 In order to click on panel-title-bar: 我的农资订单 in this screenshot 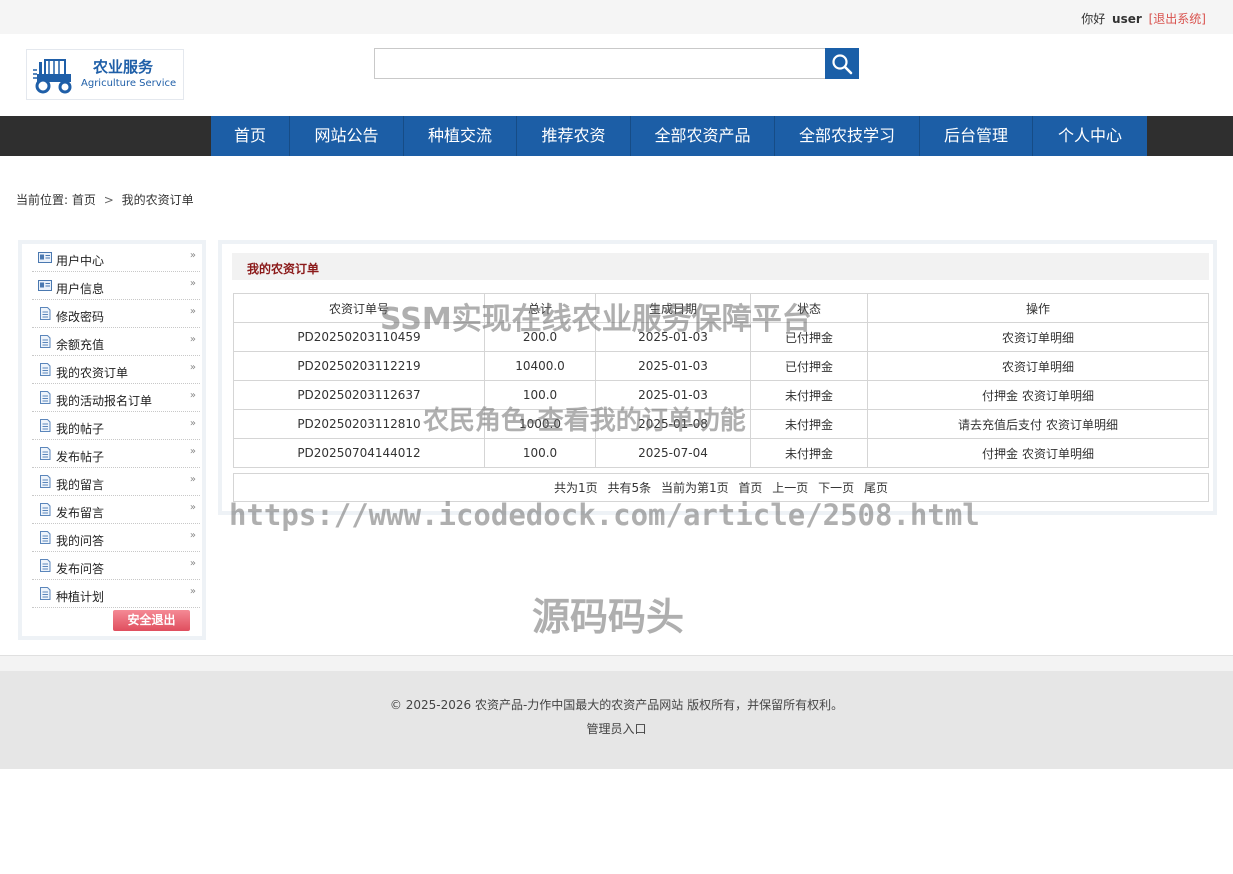, I will do `click(720, 266)`.